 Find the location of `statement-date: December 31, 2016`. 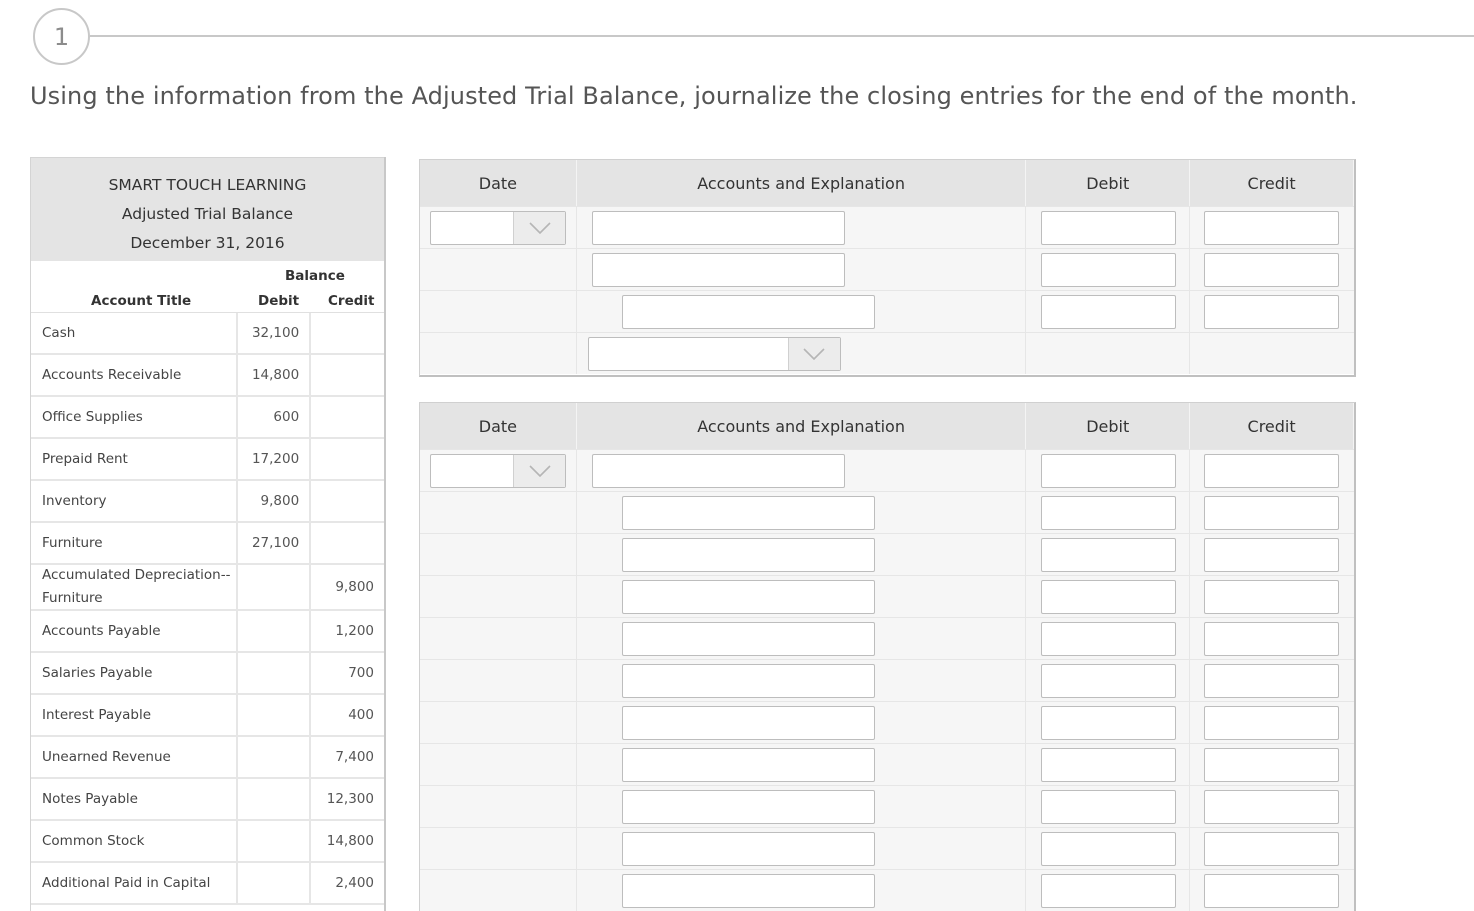

statement-date: December 31, 2016 is located at coordinates (207, 243).